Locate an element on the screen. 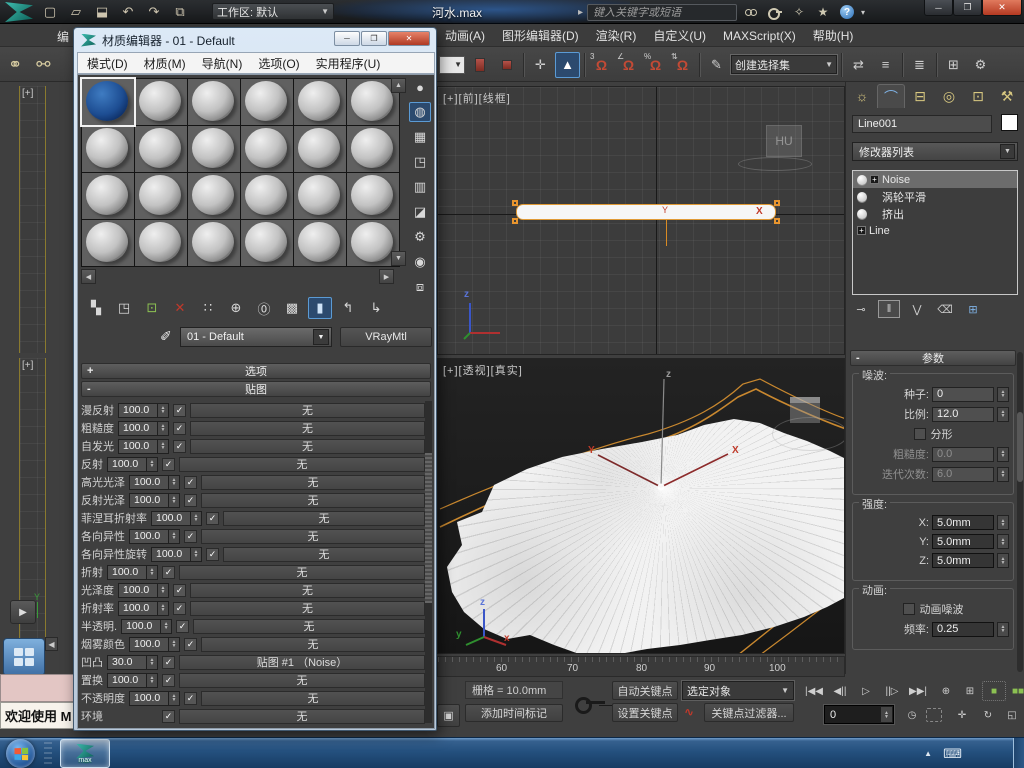 The image size is (1024, 768). viewport-front-label: [+][前][线框] is located at coordinates (477, 98).